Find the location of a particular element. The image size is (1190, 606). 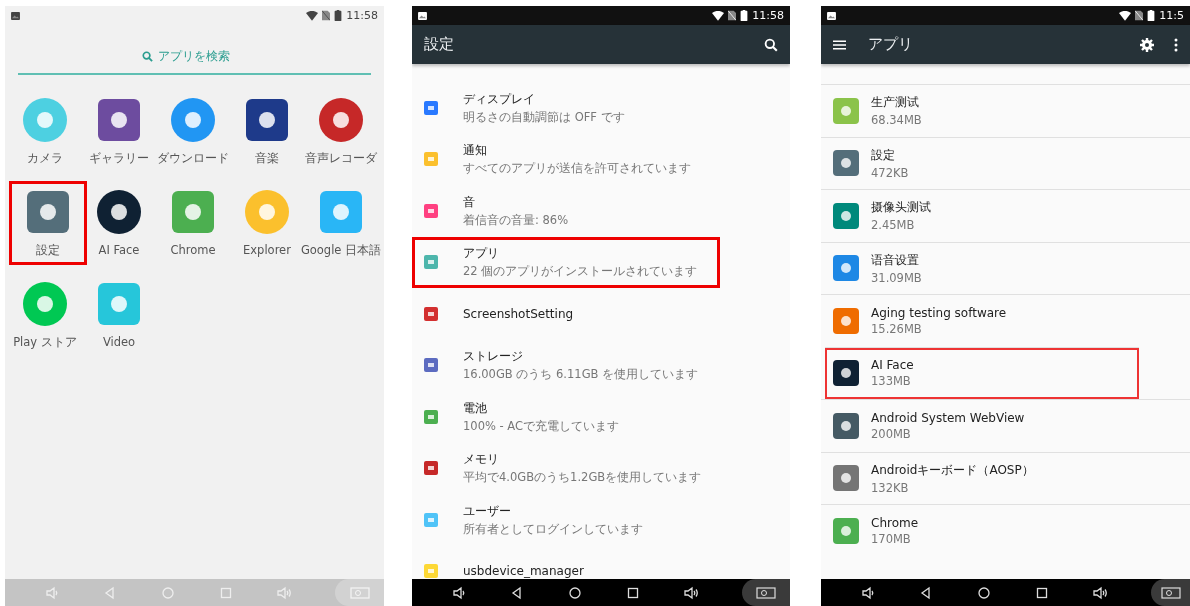

settings-item: ストレージ 16.00GB のうち 6.11GB を使用しています is located at coordinates (601, 365).